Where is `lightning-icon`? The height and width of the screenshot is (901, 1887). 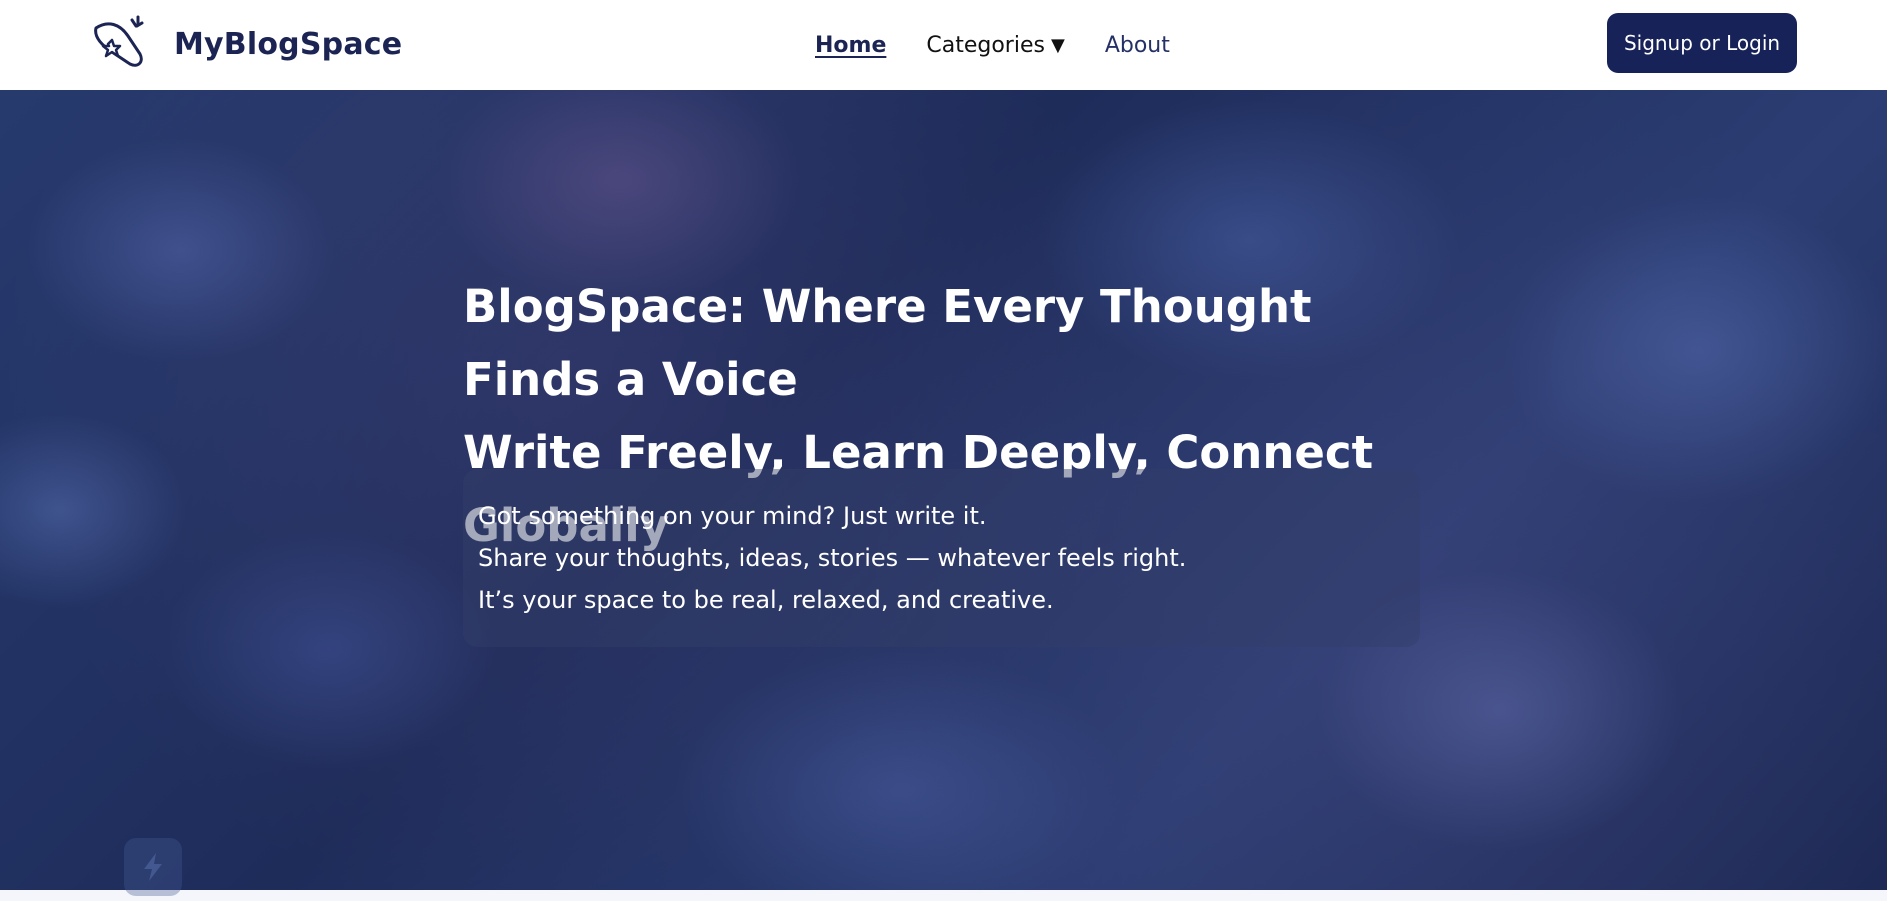
lightning-icon is located at coordinates (153, 867).